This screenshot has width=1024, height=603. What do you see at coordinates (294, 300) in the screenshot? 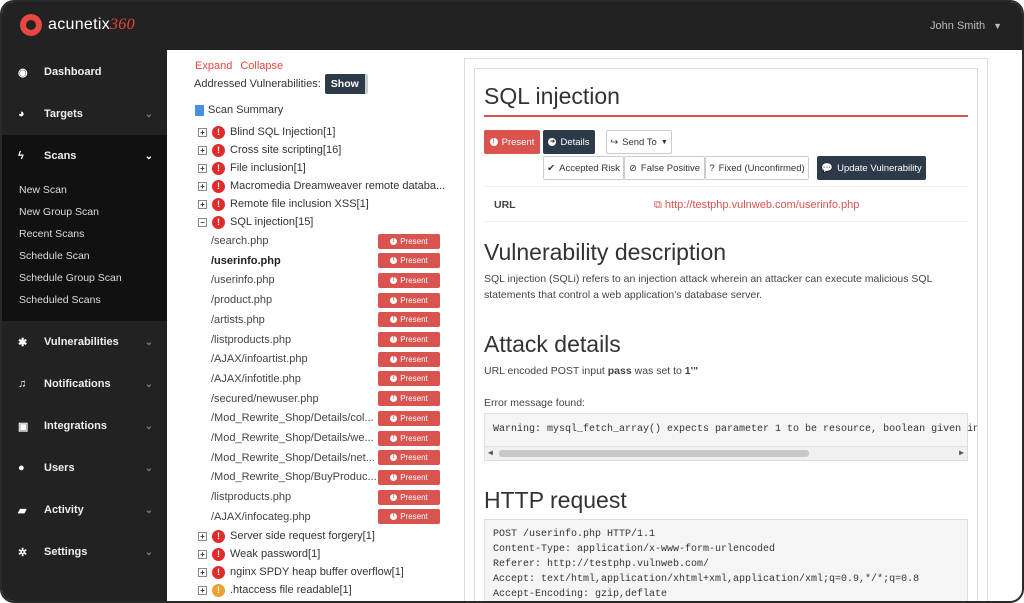
I see `path-link: /product.php` at bounding box center [294, 300].